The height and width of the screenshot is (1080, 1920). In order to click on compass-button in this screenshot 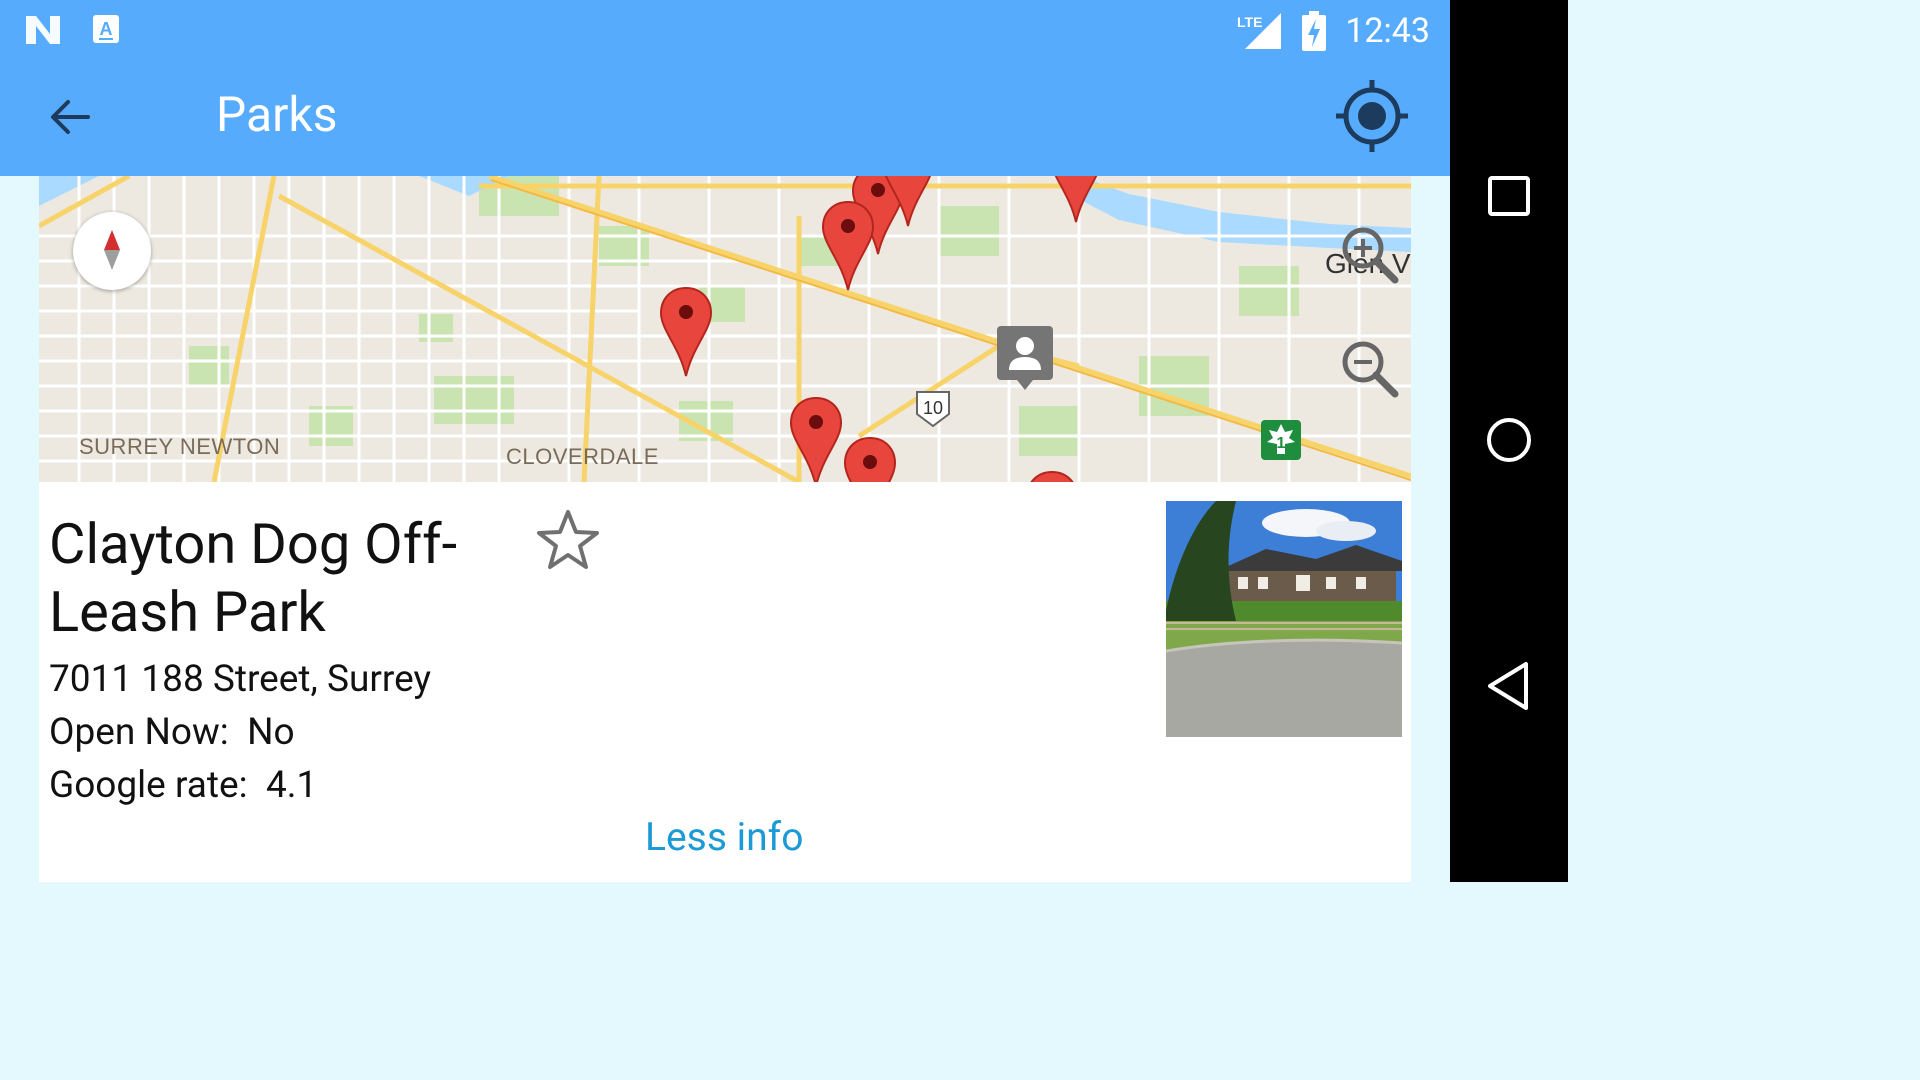, I will do `click(112, 251)`.